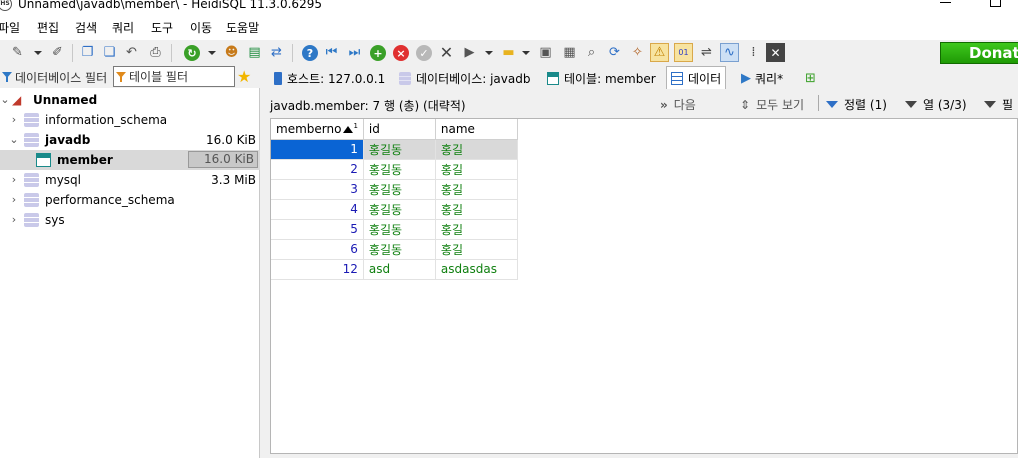  I want to click on cell-memberno: 1, so click(317, 149).